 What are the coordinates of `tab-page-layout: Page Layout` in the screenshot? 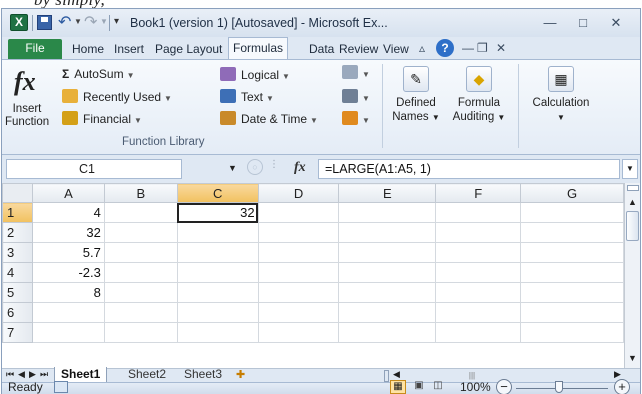 It's located at (188, 49).